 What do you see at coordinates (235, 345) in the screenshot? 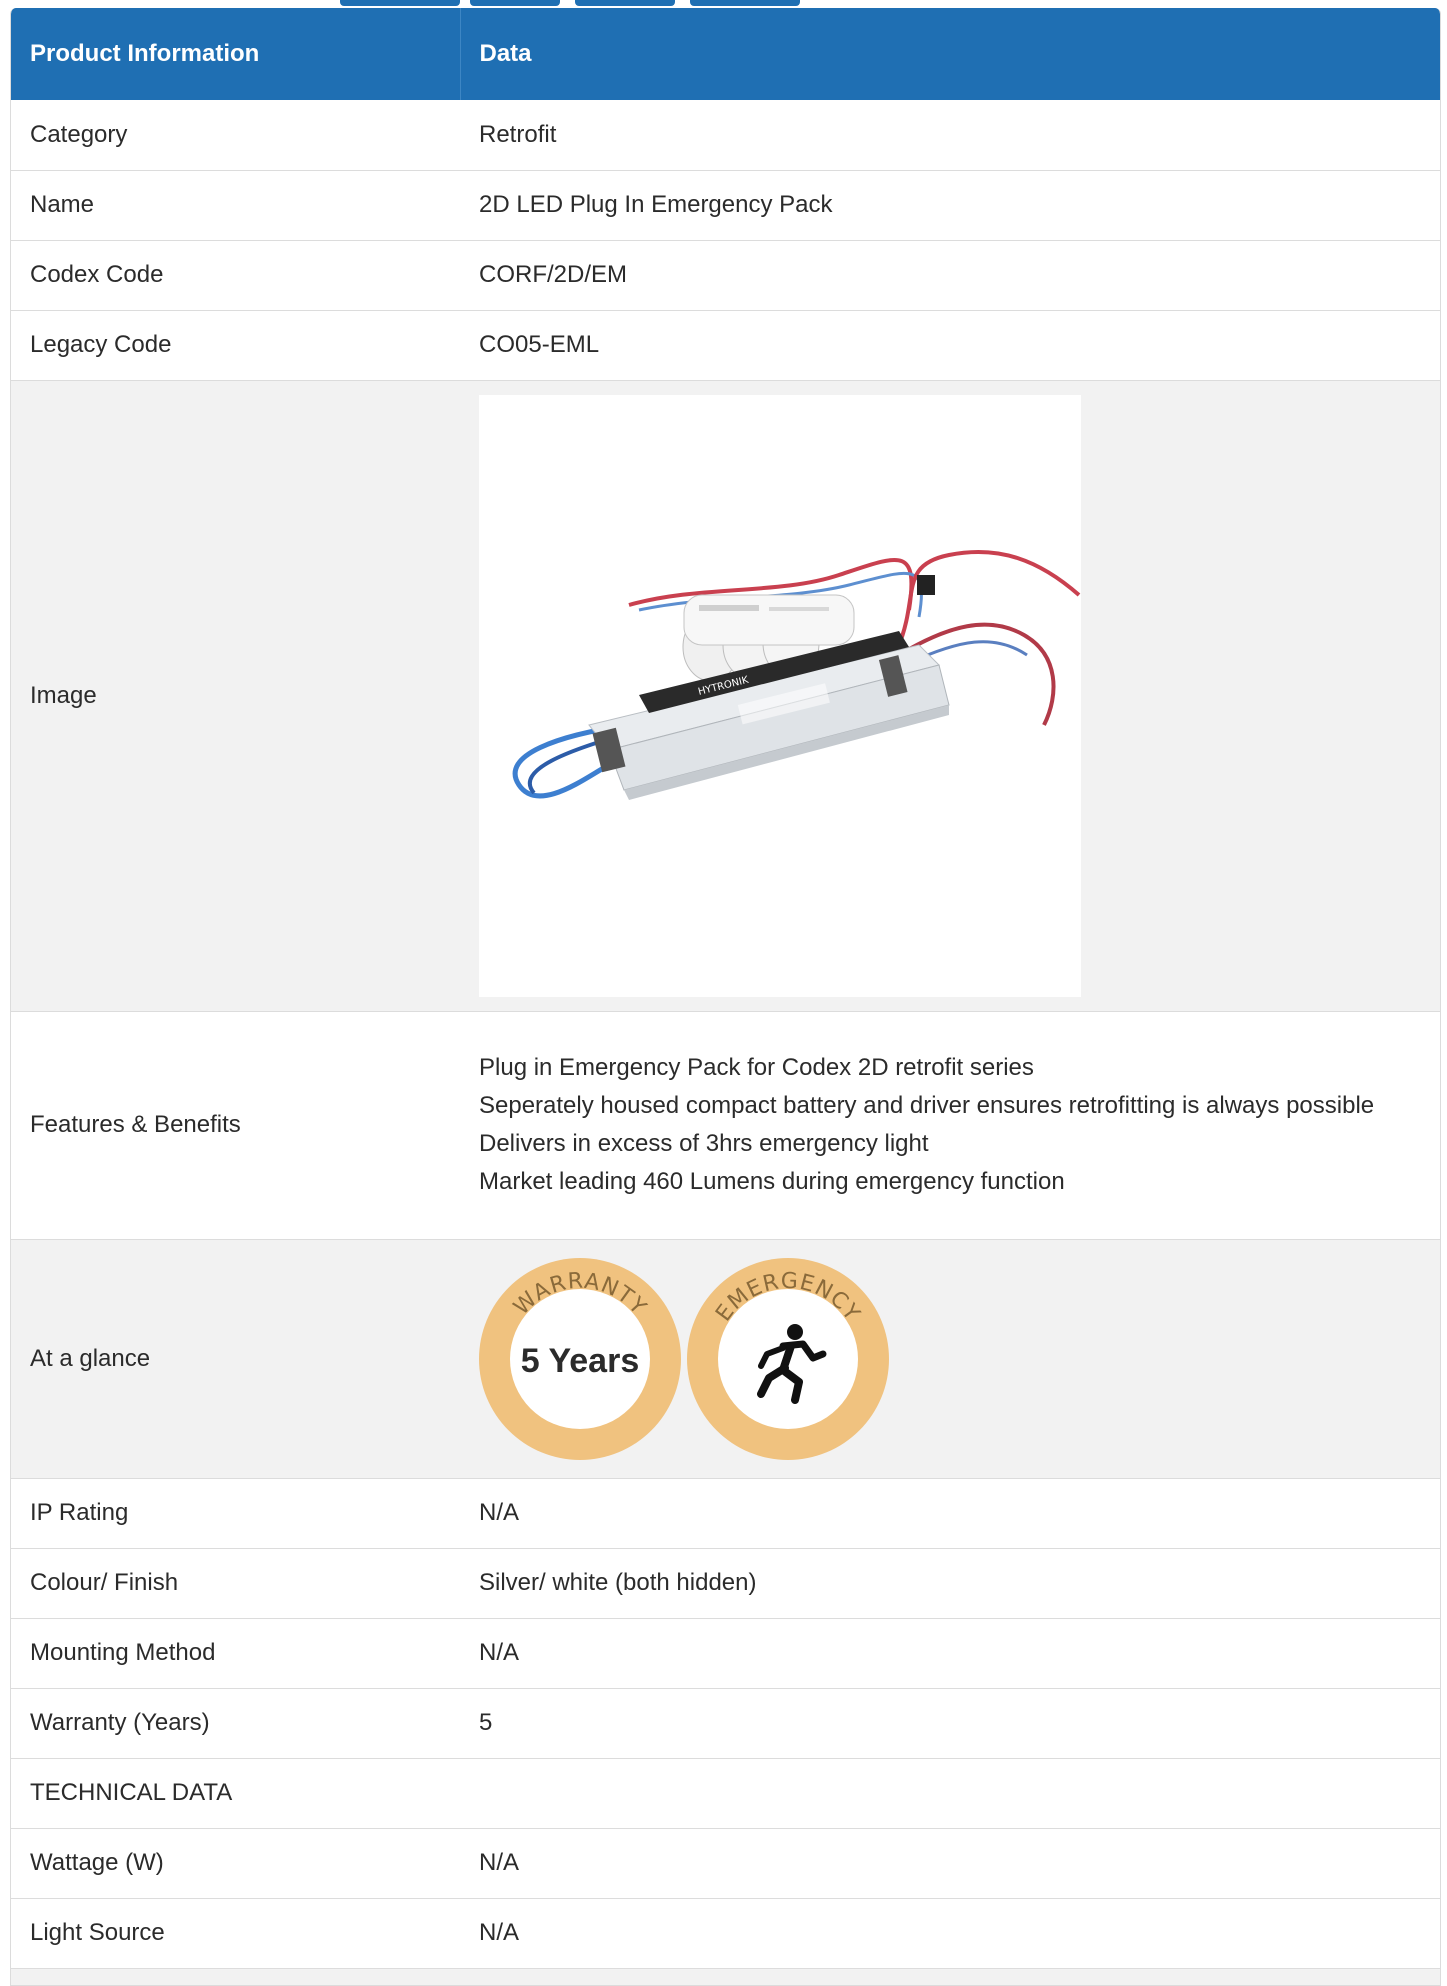
I see `row-label: Legacy Code` at bounding box center [235, 345].